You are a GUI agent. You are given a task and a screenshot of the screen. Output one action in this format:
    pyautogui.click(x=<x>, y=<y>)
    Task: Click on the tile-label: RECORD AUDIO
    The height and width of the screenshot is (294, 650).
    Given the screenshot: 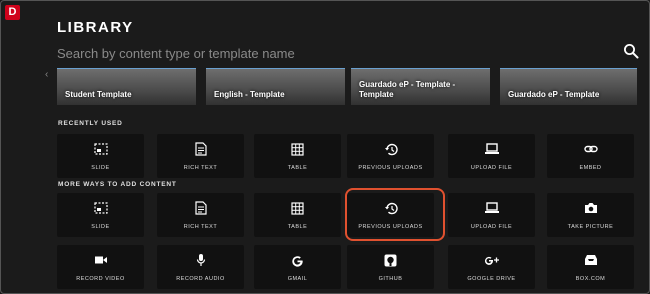 What is the action you would take?
    pyautogui.click(x=200, y=279)
    